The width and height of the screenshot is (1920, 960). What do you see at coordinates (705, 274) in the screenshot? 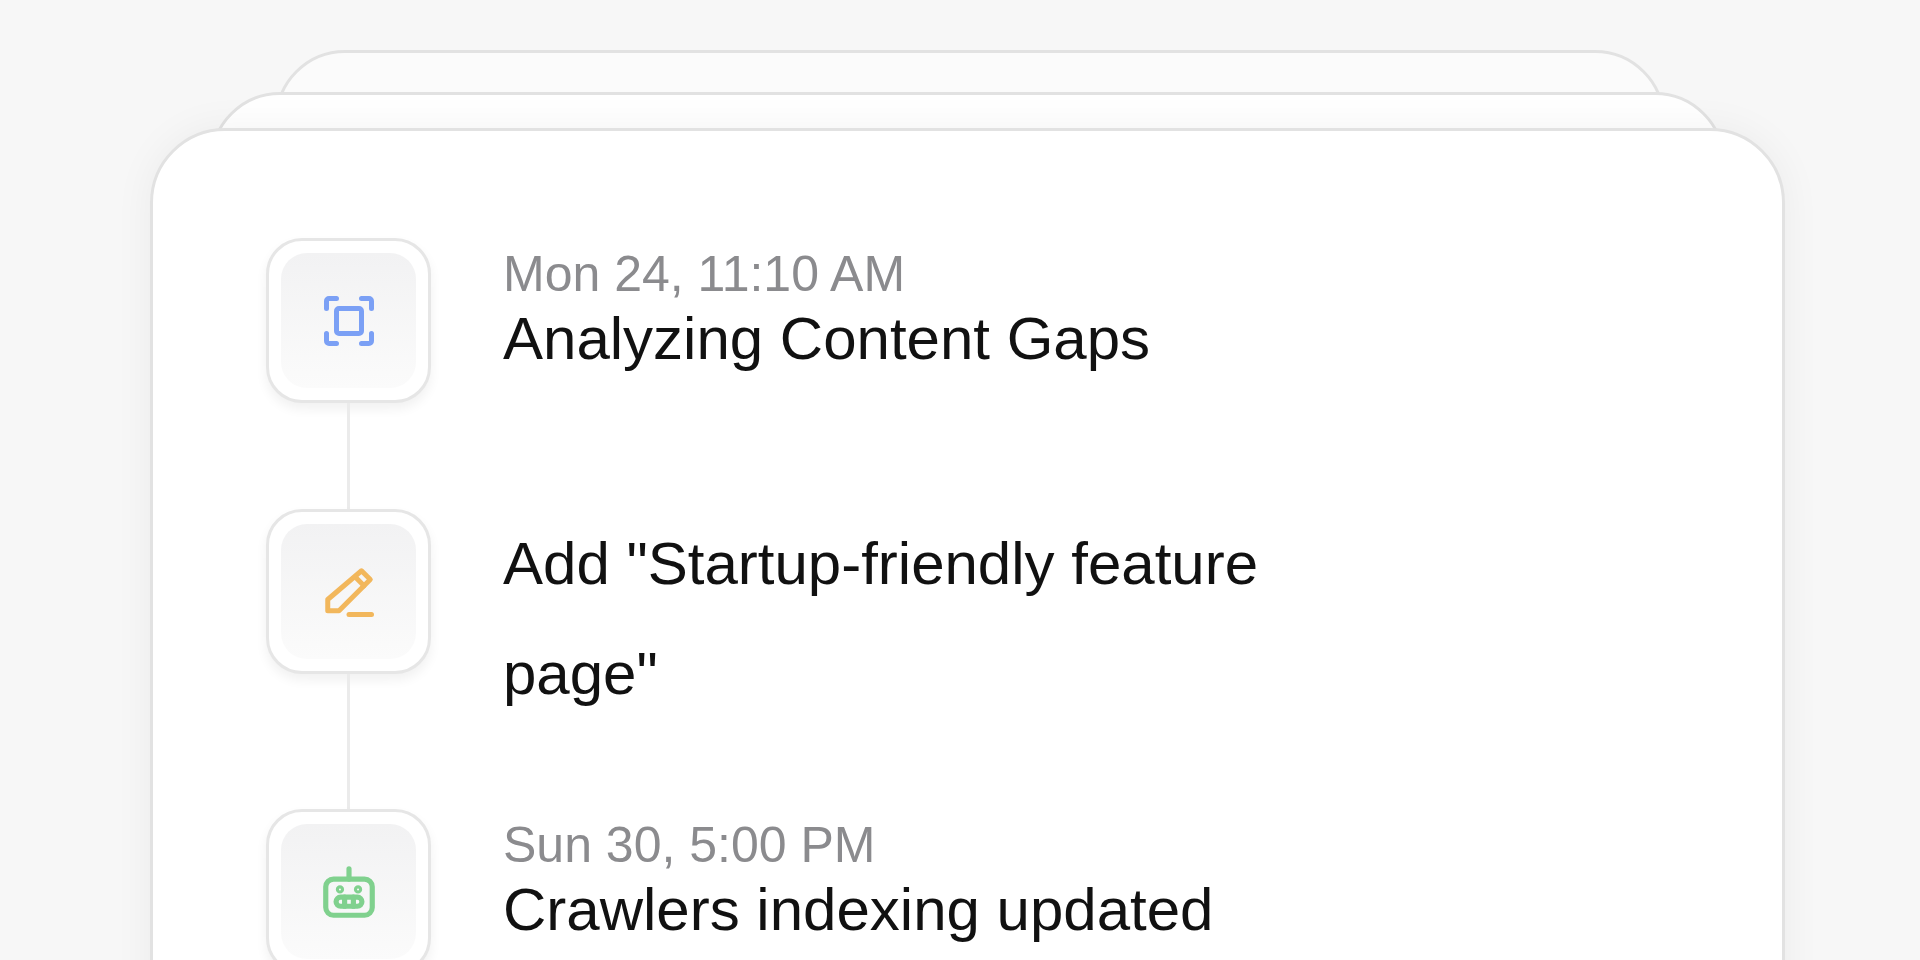
I see `timestamp: Mon 24, 11:10 AM` at bounding box center [705, 274].